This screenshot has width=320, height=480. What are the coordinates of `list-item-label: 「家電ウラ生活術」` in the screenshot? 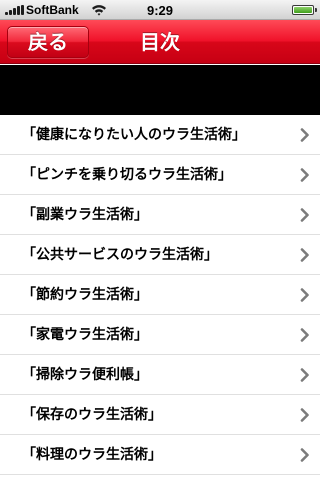 It's located at (85, 335).